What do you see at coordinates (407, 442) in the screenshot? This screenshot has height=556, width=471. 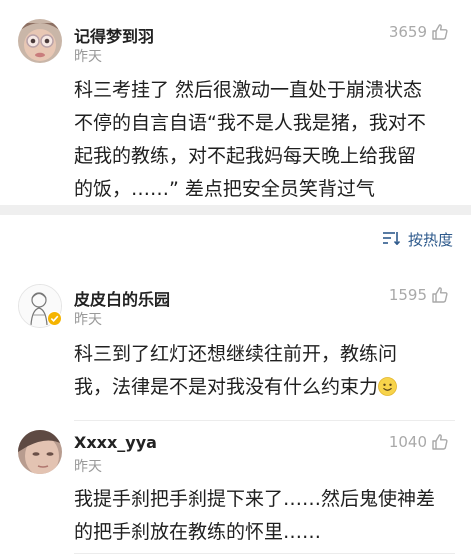 I see `like-count: 1040` at bounding box center [407, 442].